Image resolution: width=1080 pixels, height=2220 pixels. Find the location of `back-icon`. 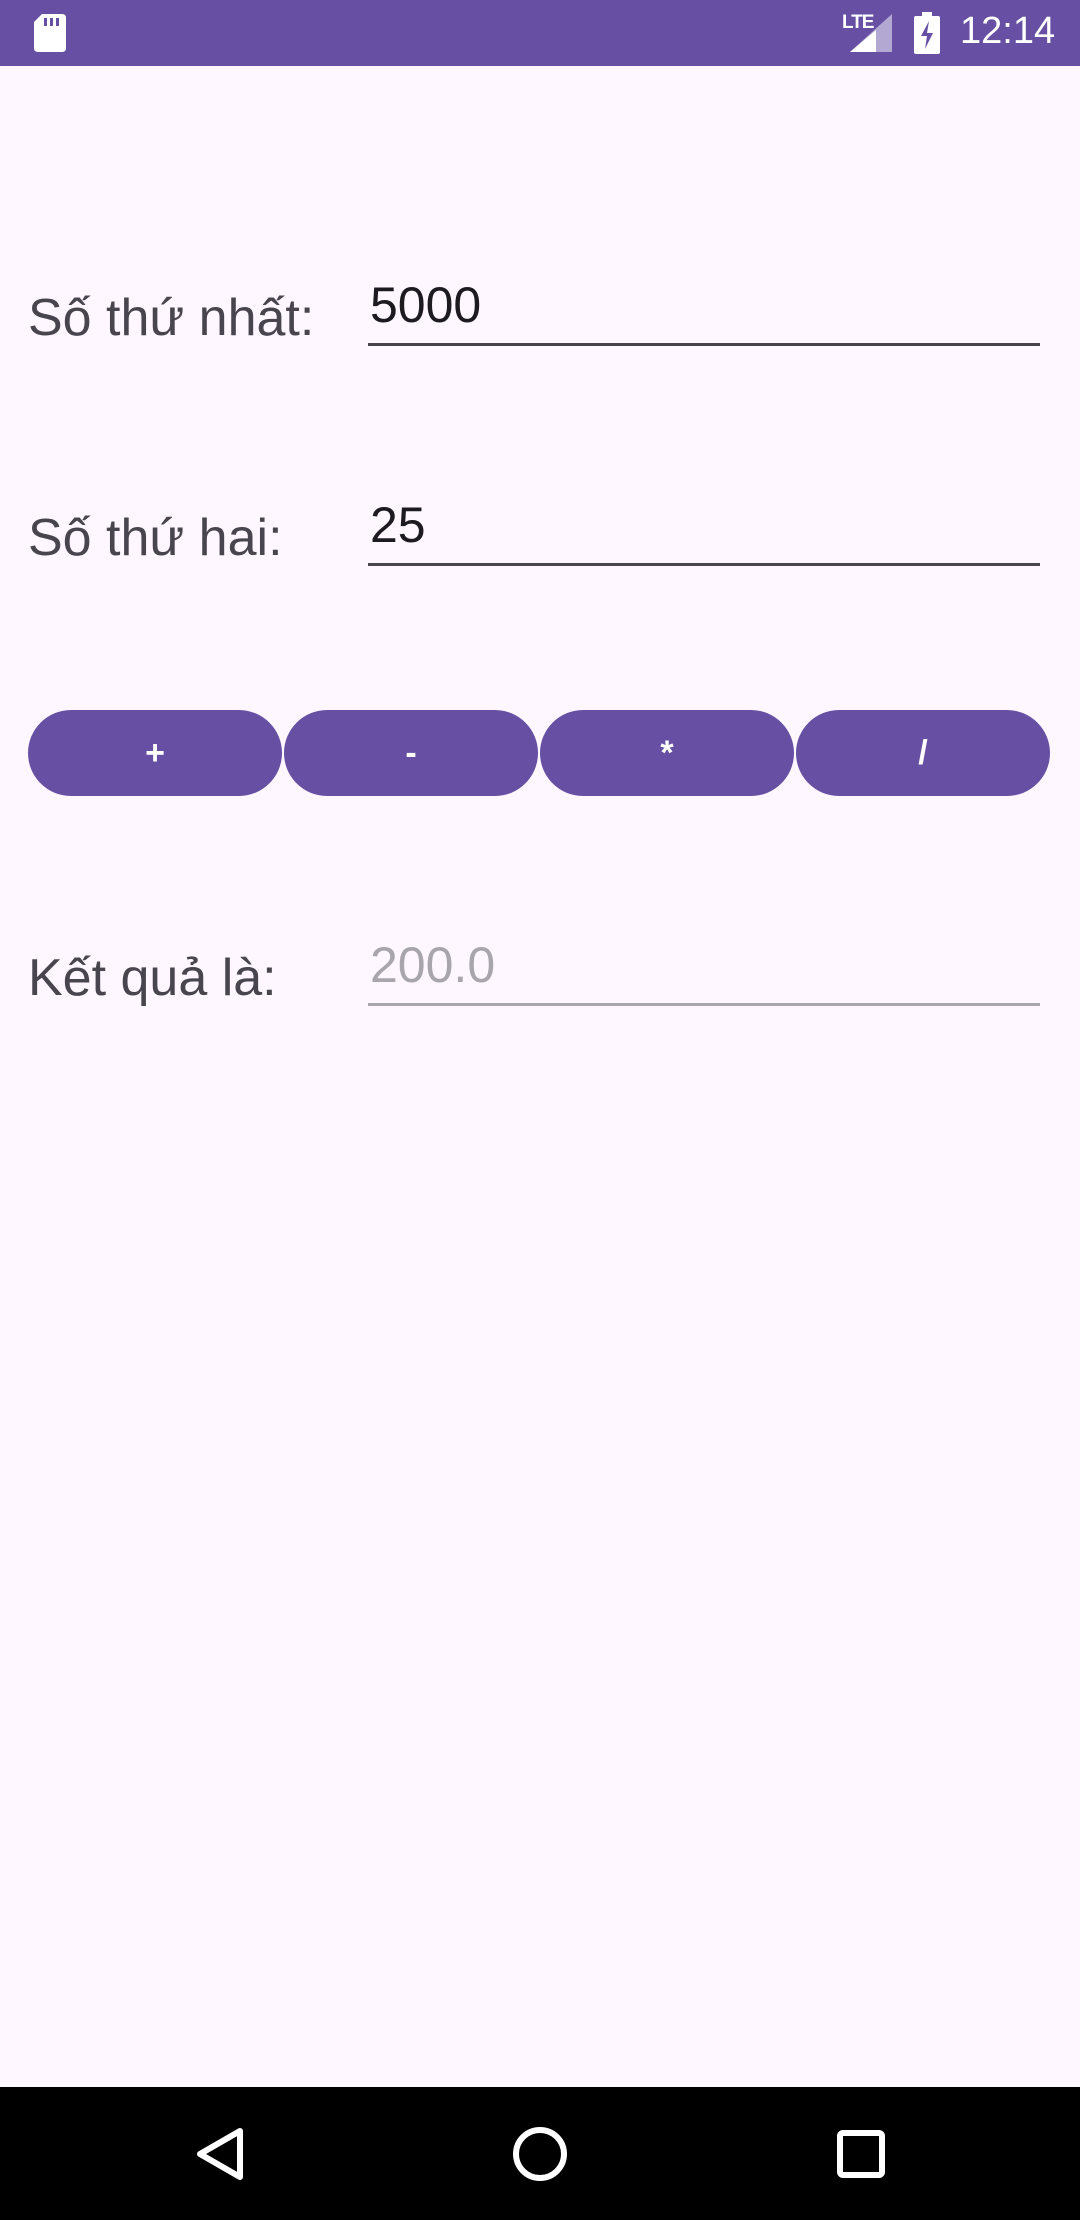

back-icon is located at coordinates (221, 2154).